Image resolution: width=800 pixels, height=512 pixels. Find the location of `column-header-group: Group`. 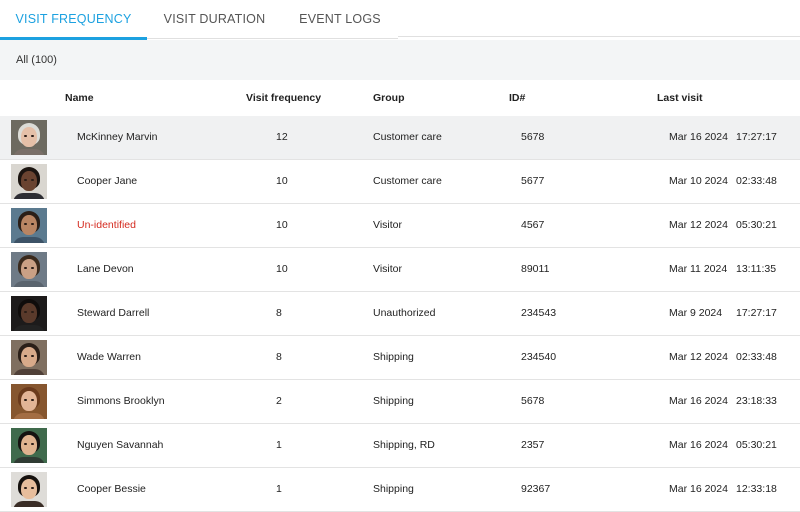

column-header-group: Group is located at coordinates (389, 98).